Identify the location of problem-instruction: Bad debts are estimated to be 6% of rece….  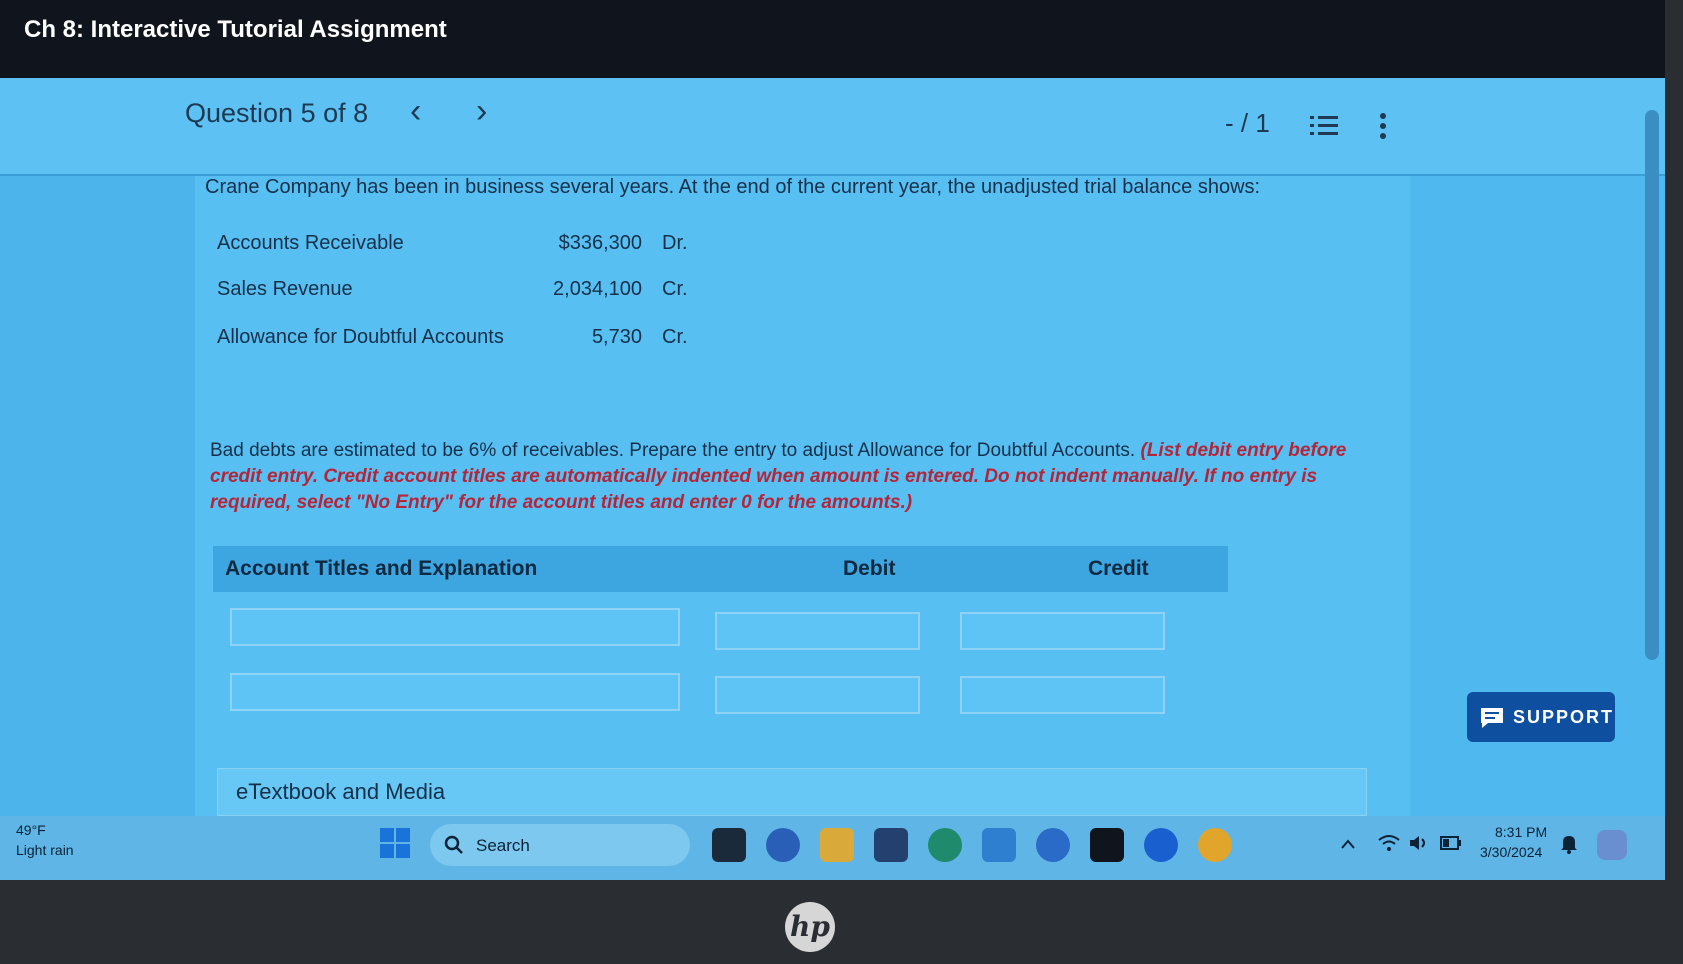
(797, 477).